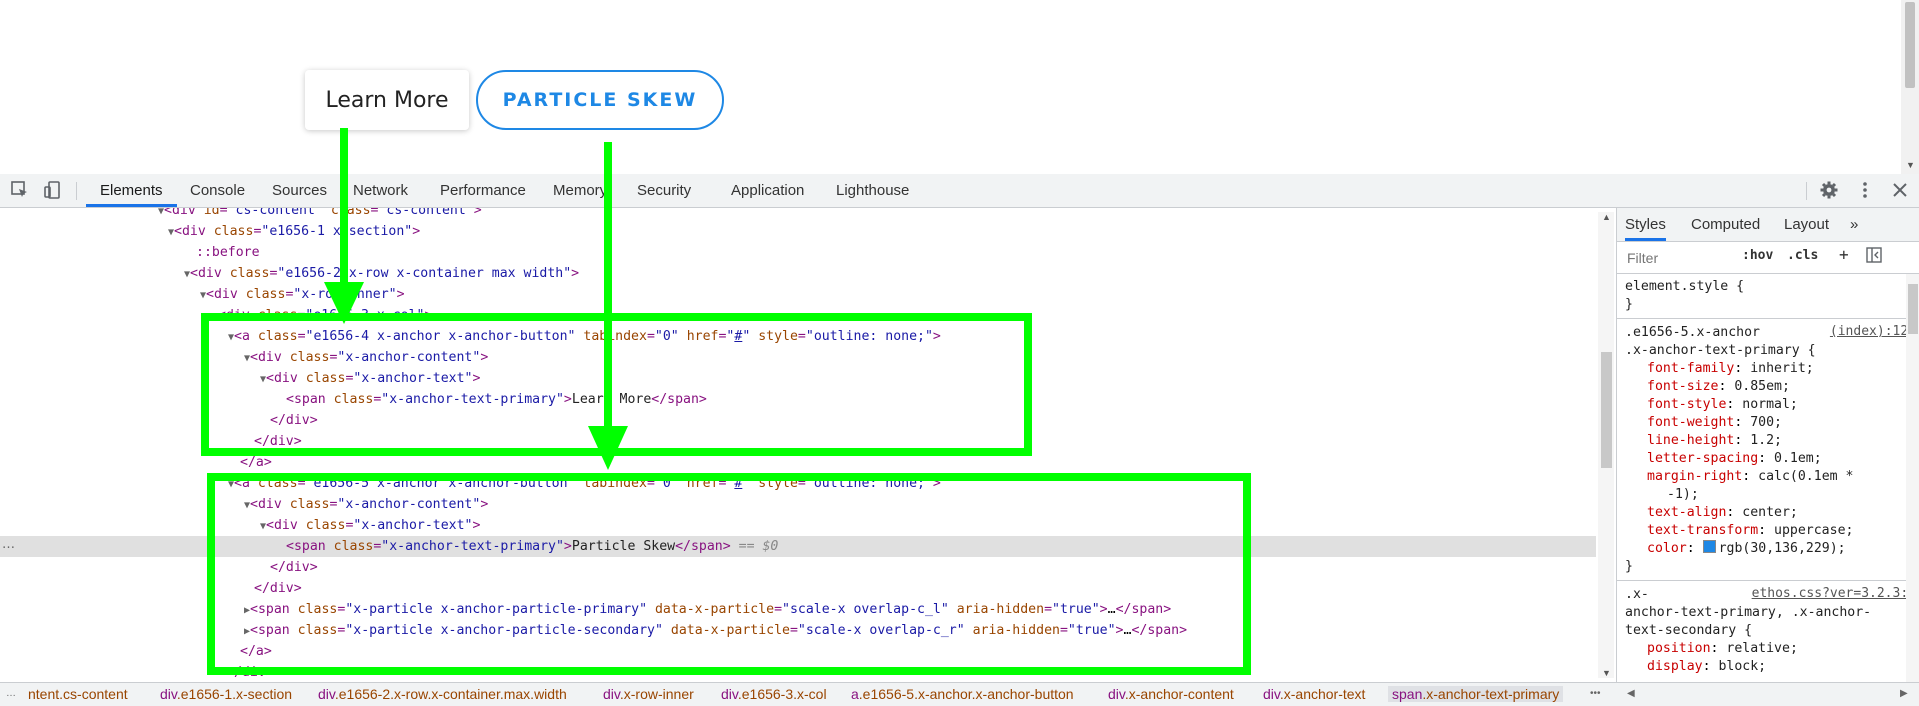 The height and width of the screenshot is (706, 1919). Describe the element at coordinates (1684, 287) in the screenshot. I see `element-style-selector: element.style {` at that location.